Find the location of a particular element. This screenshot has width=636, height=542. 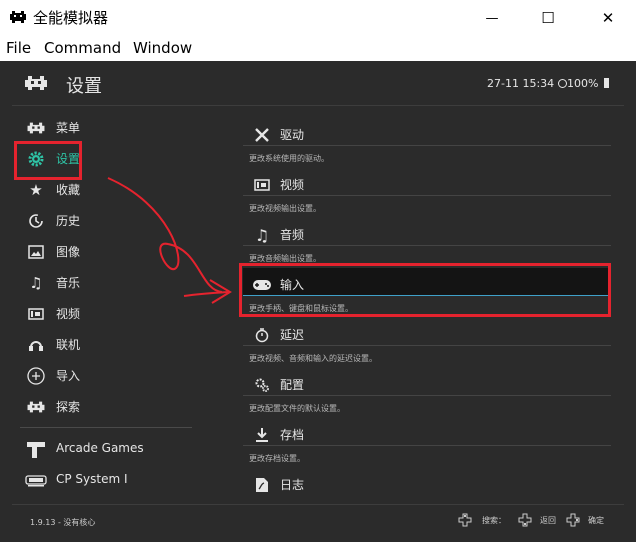

maximize-button: ☐ is located at coordinates (548, 18).